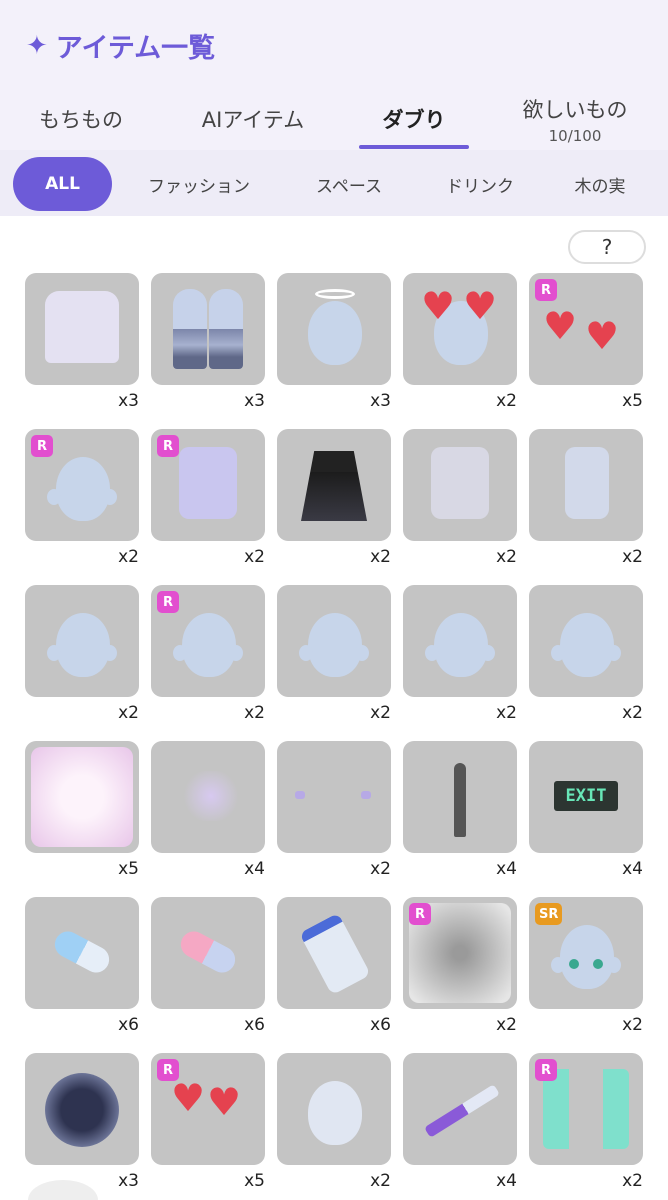 This screenshot has width=668, height=1200. I want to click on pink-cheeks-icon, so click(586, 641).